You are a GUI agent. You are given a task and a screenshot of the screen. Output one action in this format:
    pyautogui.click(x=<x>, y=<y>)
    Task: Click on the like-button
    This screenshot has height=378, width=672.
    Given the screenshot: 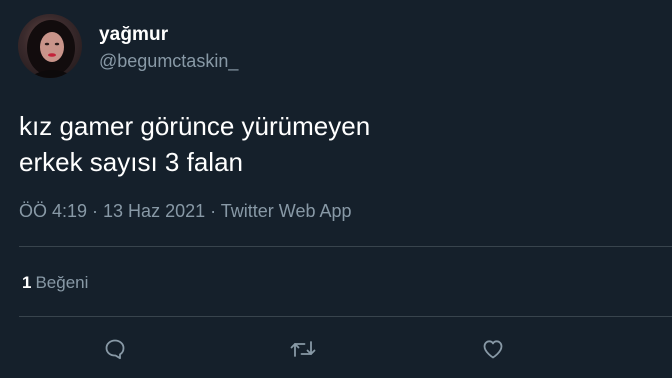 What is the action you would take?
    pyautogui.click(x=493, y=349)
    